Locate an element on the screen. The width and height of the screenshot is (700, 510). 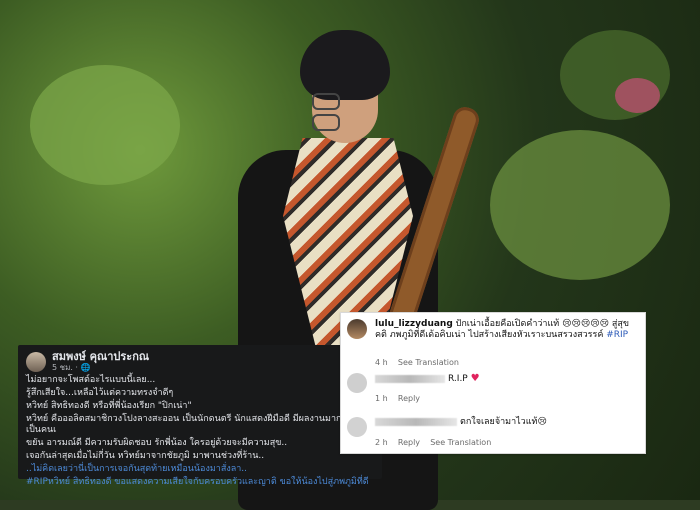
comment-hashtag: #RIP is located at coordinates (617, 335).